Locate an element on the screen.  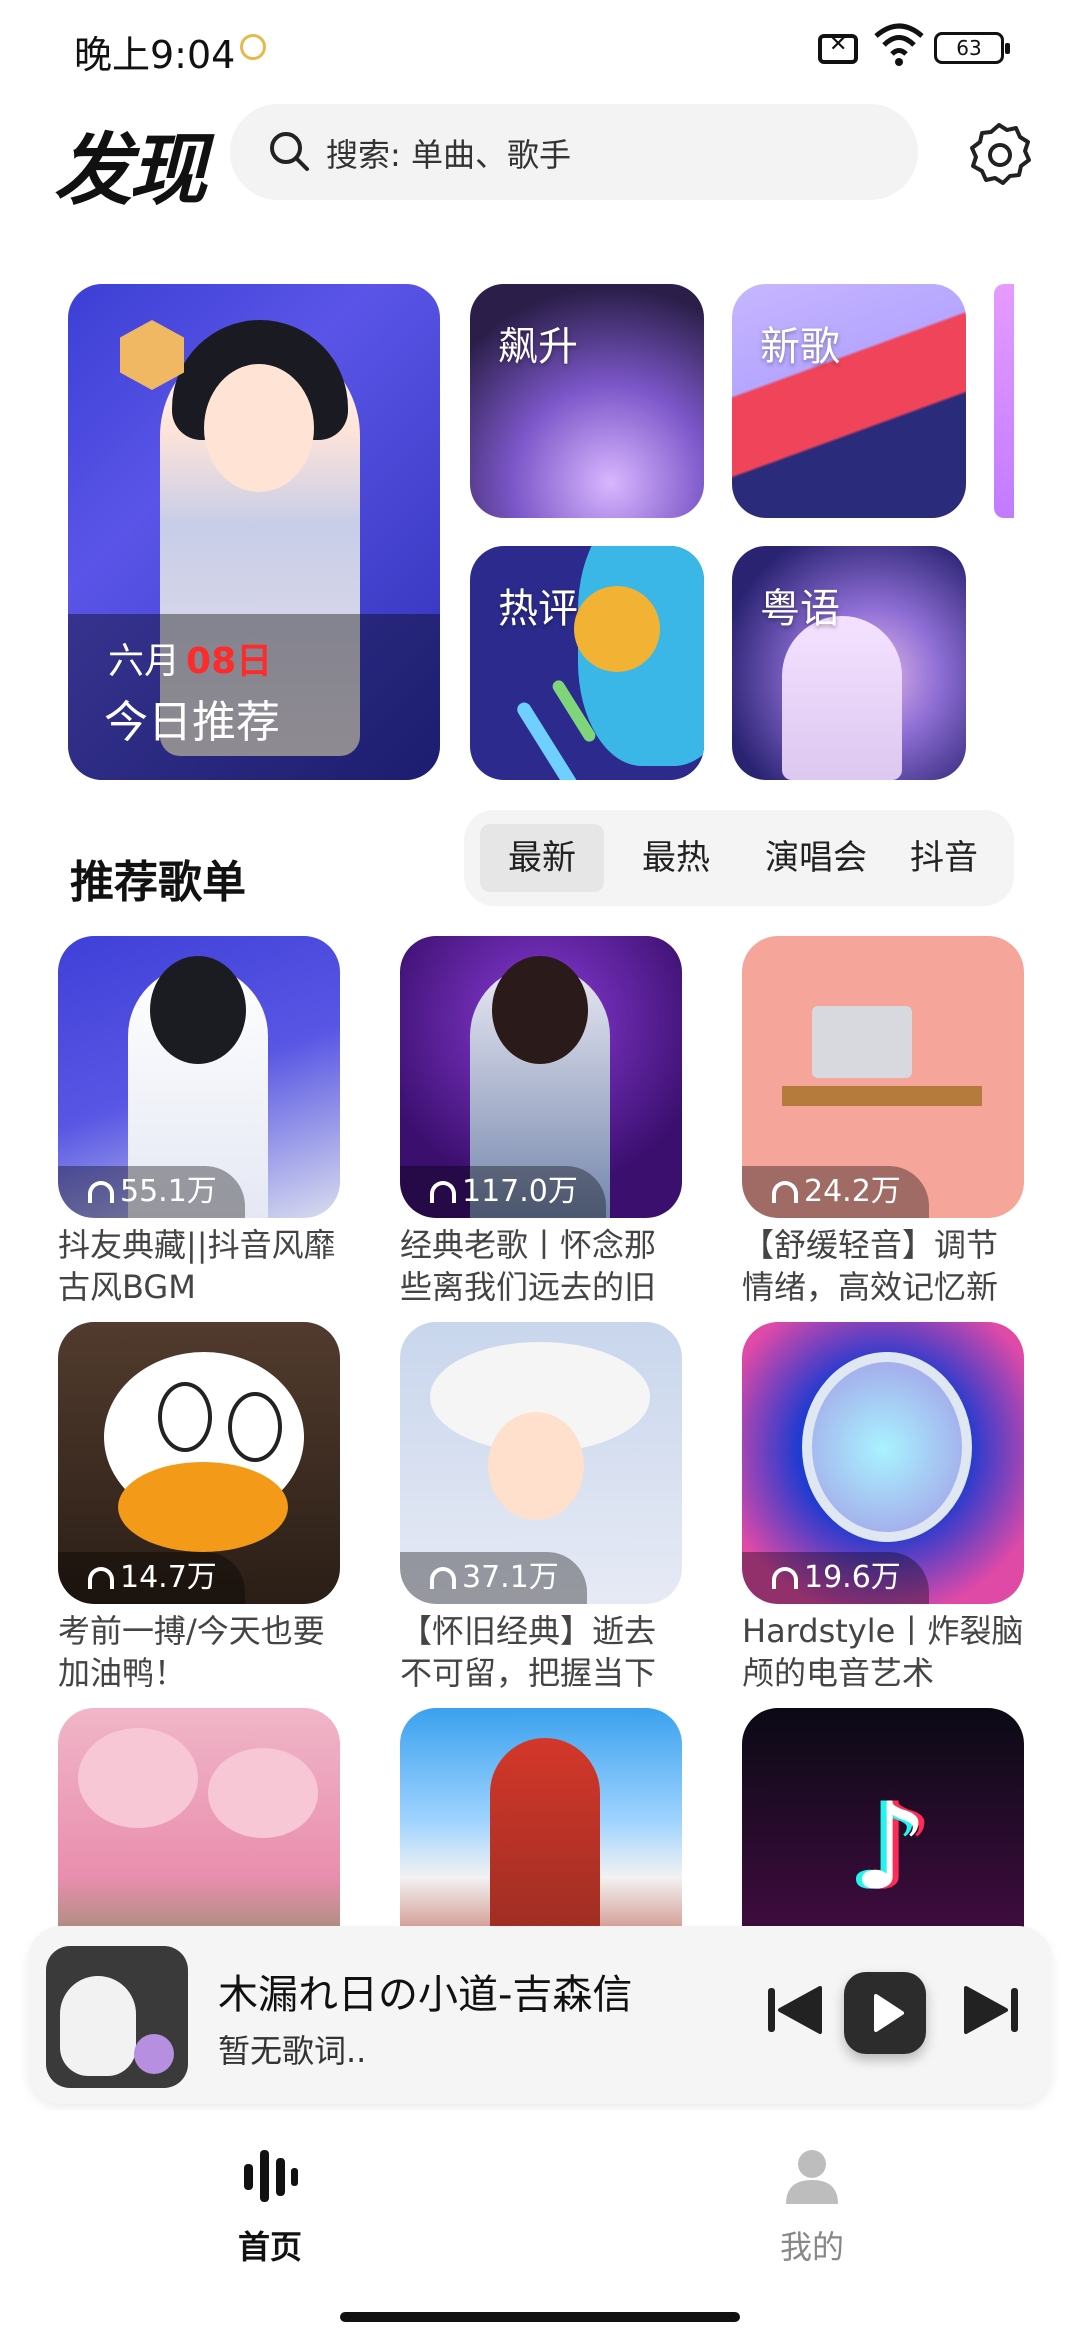
playlist-cover: 19.6万 is located at coordinates (883, 1463).